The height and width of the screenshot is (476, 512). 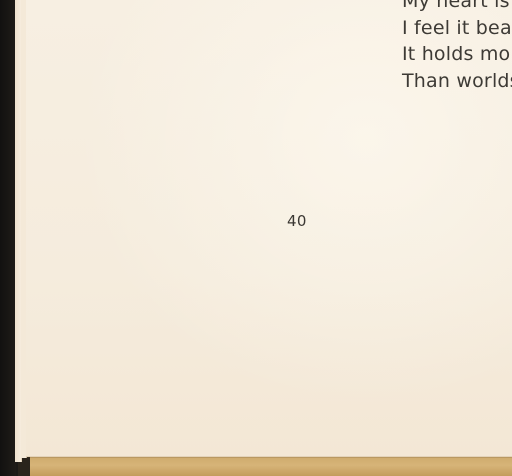 I want to click on poem-line: It holds mor, so click(x=457, y=54).